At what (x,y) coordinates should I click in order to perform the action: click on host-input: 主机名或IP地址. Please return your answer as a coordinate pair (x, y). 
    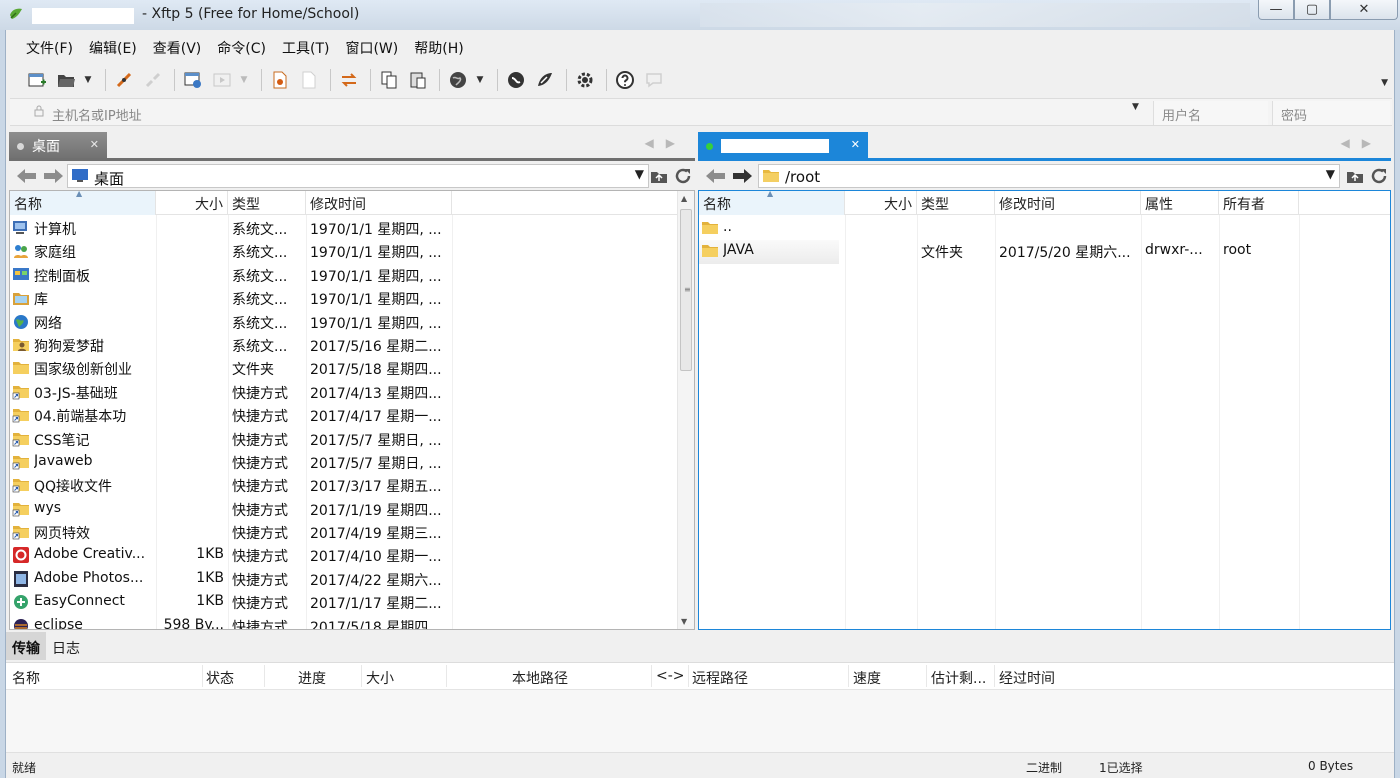
    Looking at the image, I should click on (579, 113).